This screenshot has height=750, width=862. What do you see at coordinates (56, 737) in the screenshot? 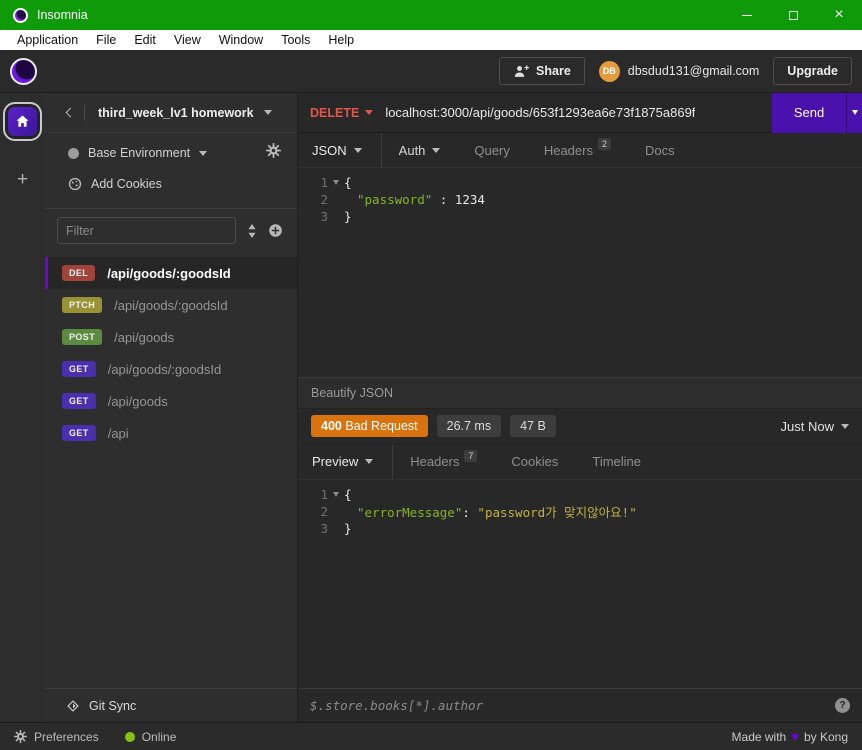
I see `preferences-button: Preferences` at bounding box center [56, 737].